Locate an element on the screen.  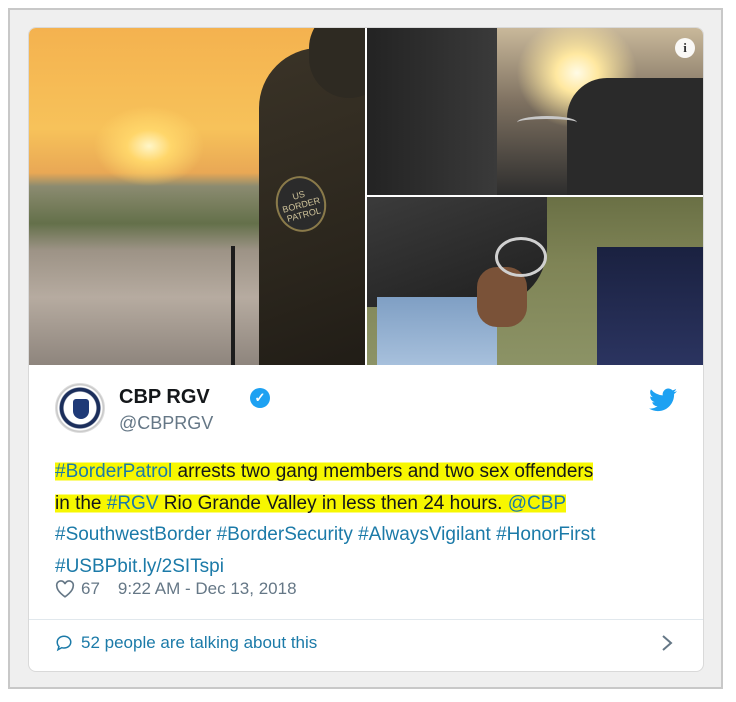
photo-handcuffed-arrest: i is located at coordinates (535, 111).